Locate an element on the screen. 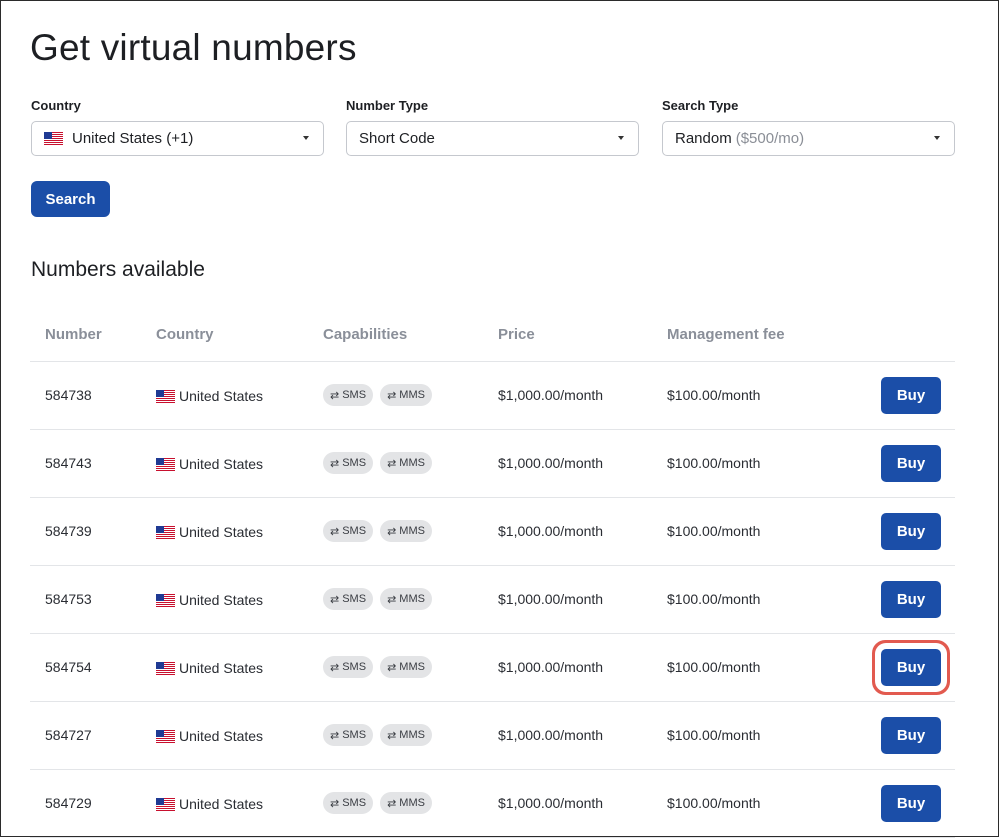 Image resolution: width=999 pixels, height=838 pixels. country-label: Country is located at coordinates (56, 105).